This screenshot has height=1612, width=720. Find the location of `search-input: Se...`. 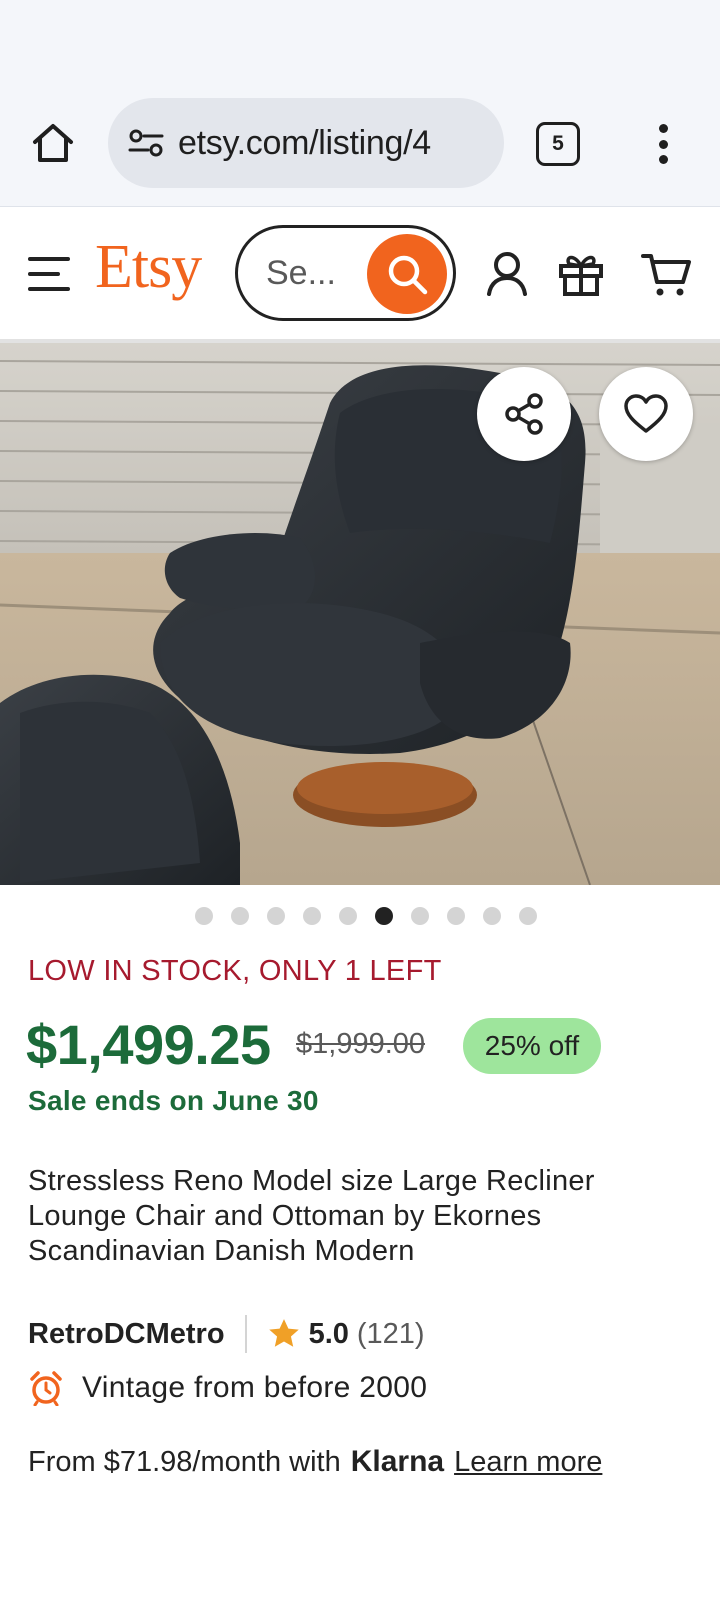

search-input: Se... is located at coordinates (345, 273).